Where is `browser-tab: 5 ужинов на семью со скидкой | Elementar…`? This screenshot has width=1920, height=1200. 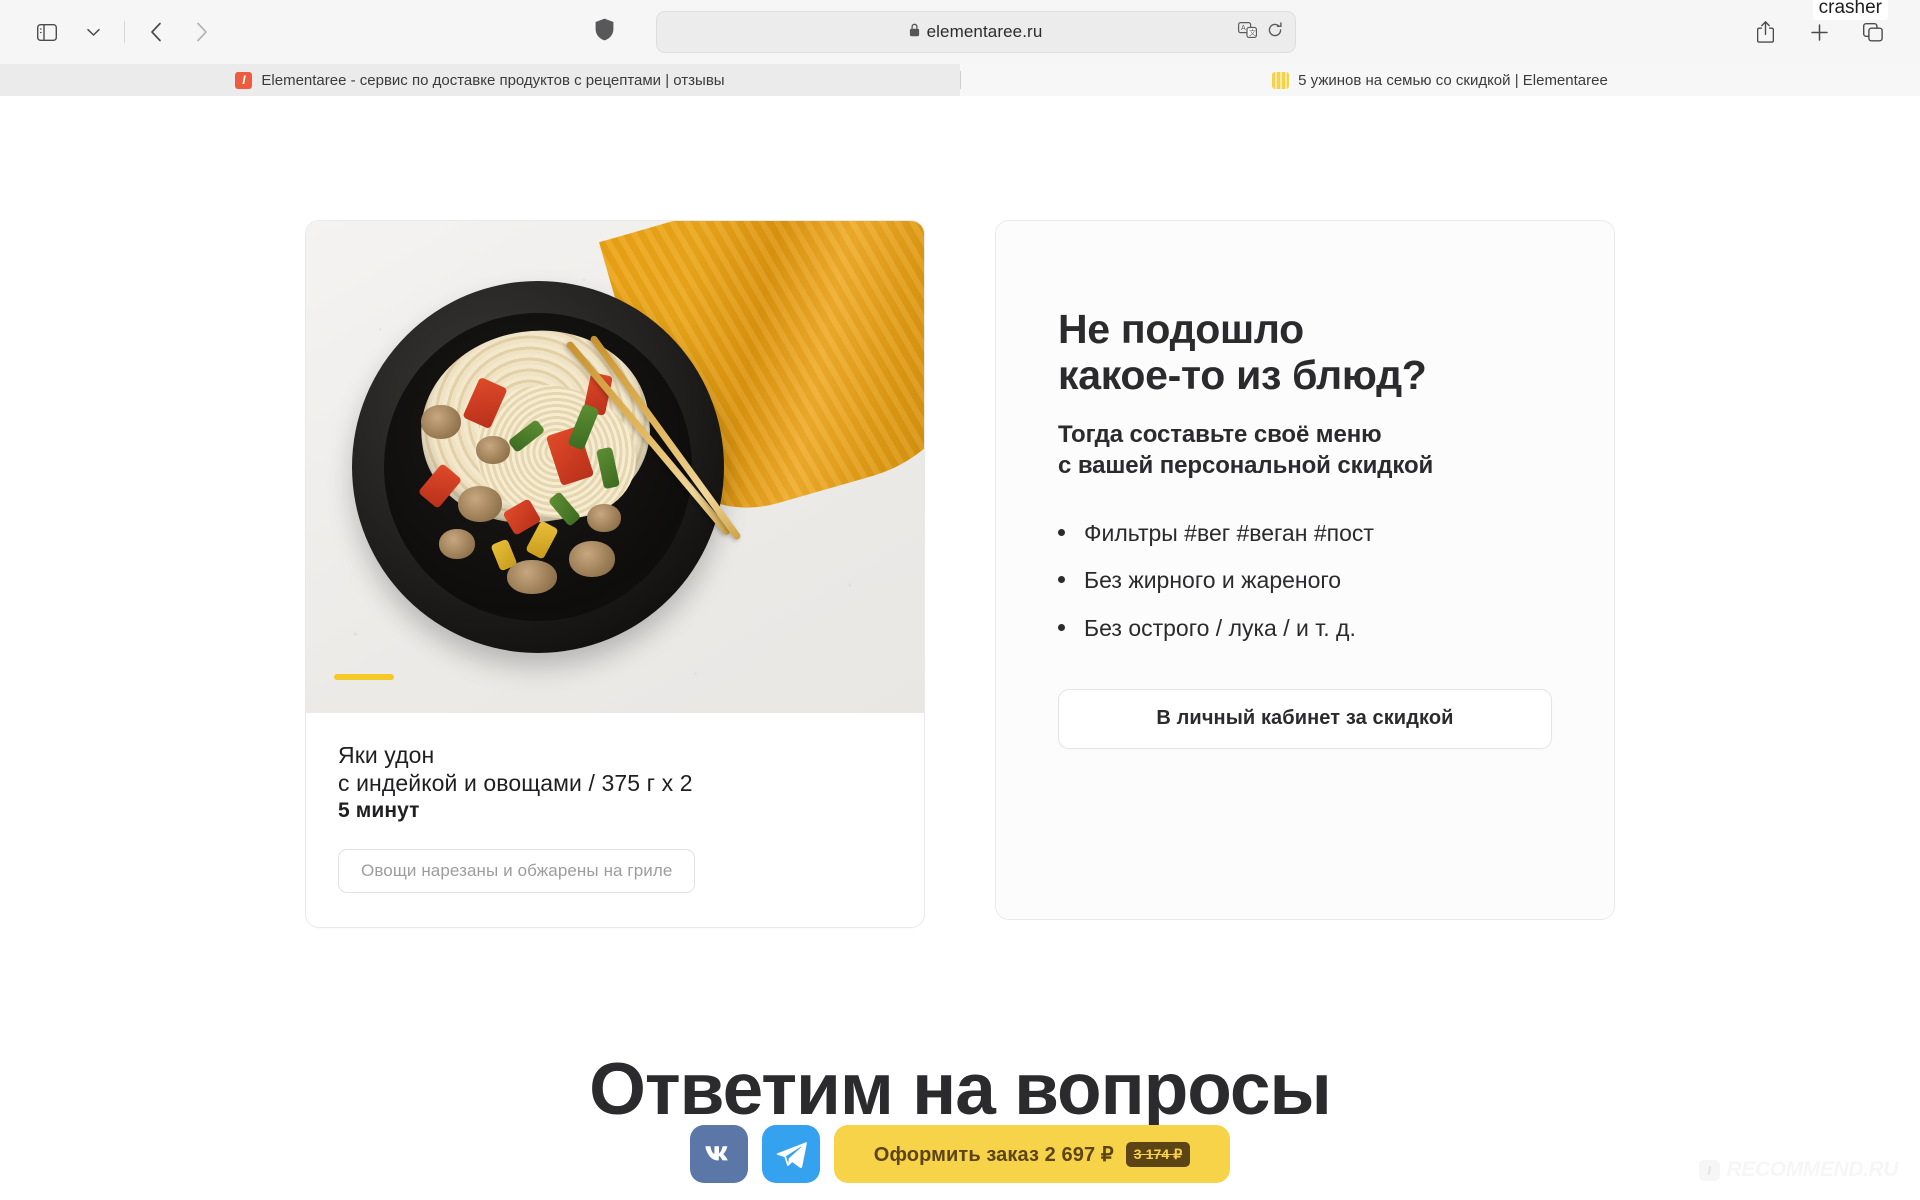
browser-tab: 5 ужинов на семью со скидкой | Elementar… is located at coordinates (1440, 80).